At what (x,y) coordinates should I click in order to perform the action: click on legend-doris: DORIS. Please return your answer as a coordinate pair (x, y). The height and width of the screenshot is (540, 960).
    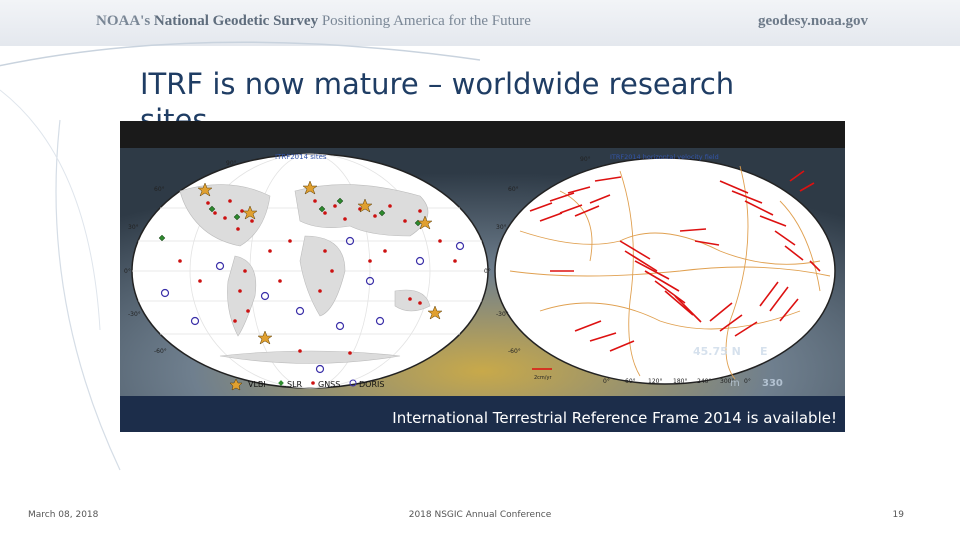
    Looking at the image, I should click on (371, 384).